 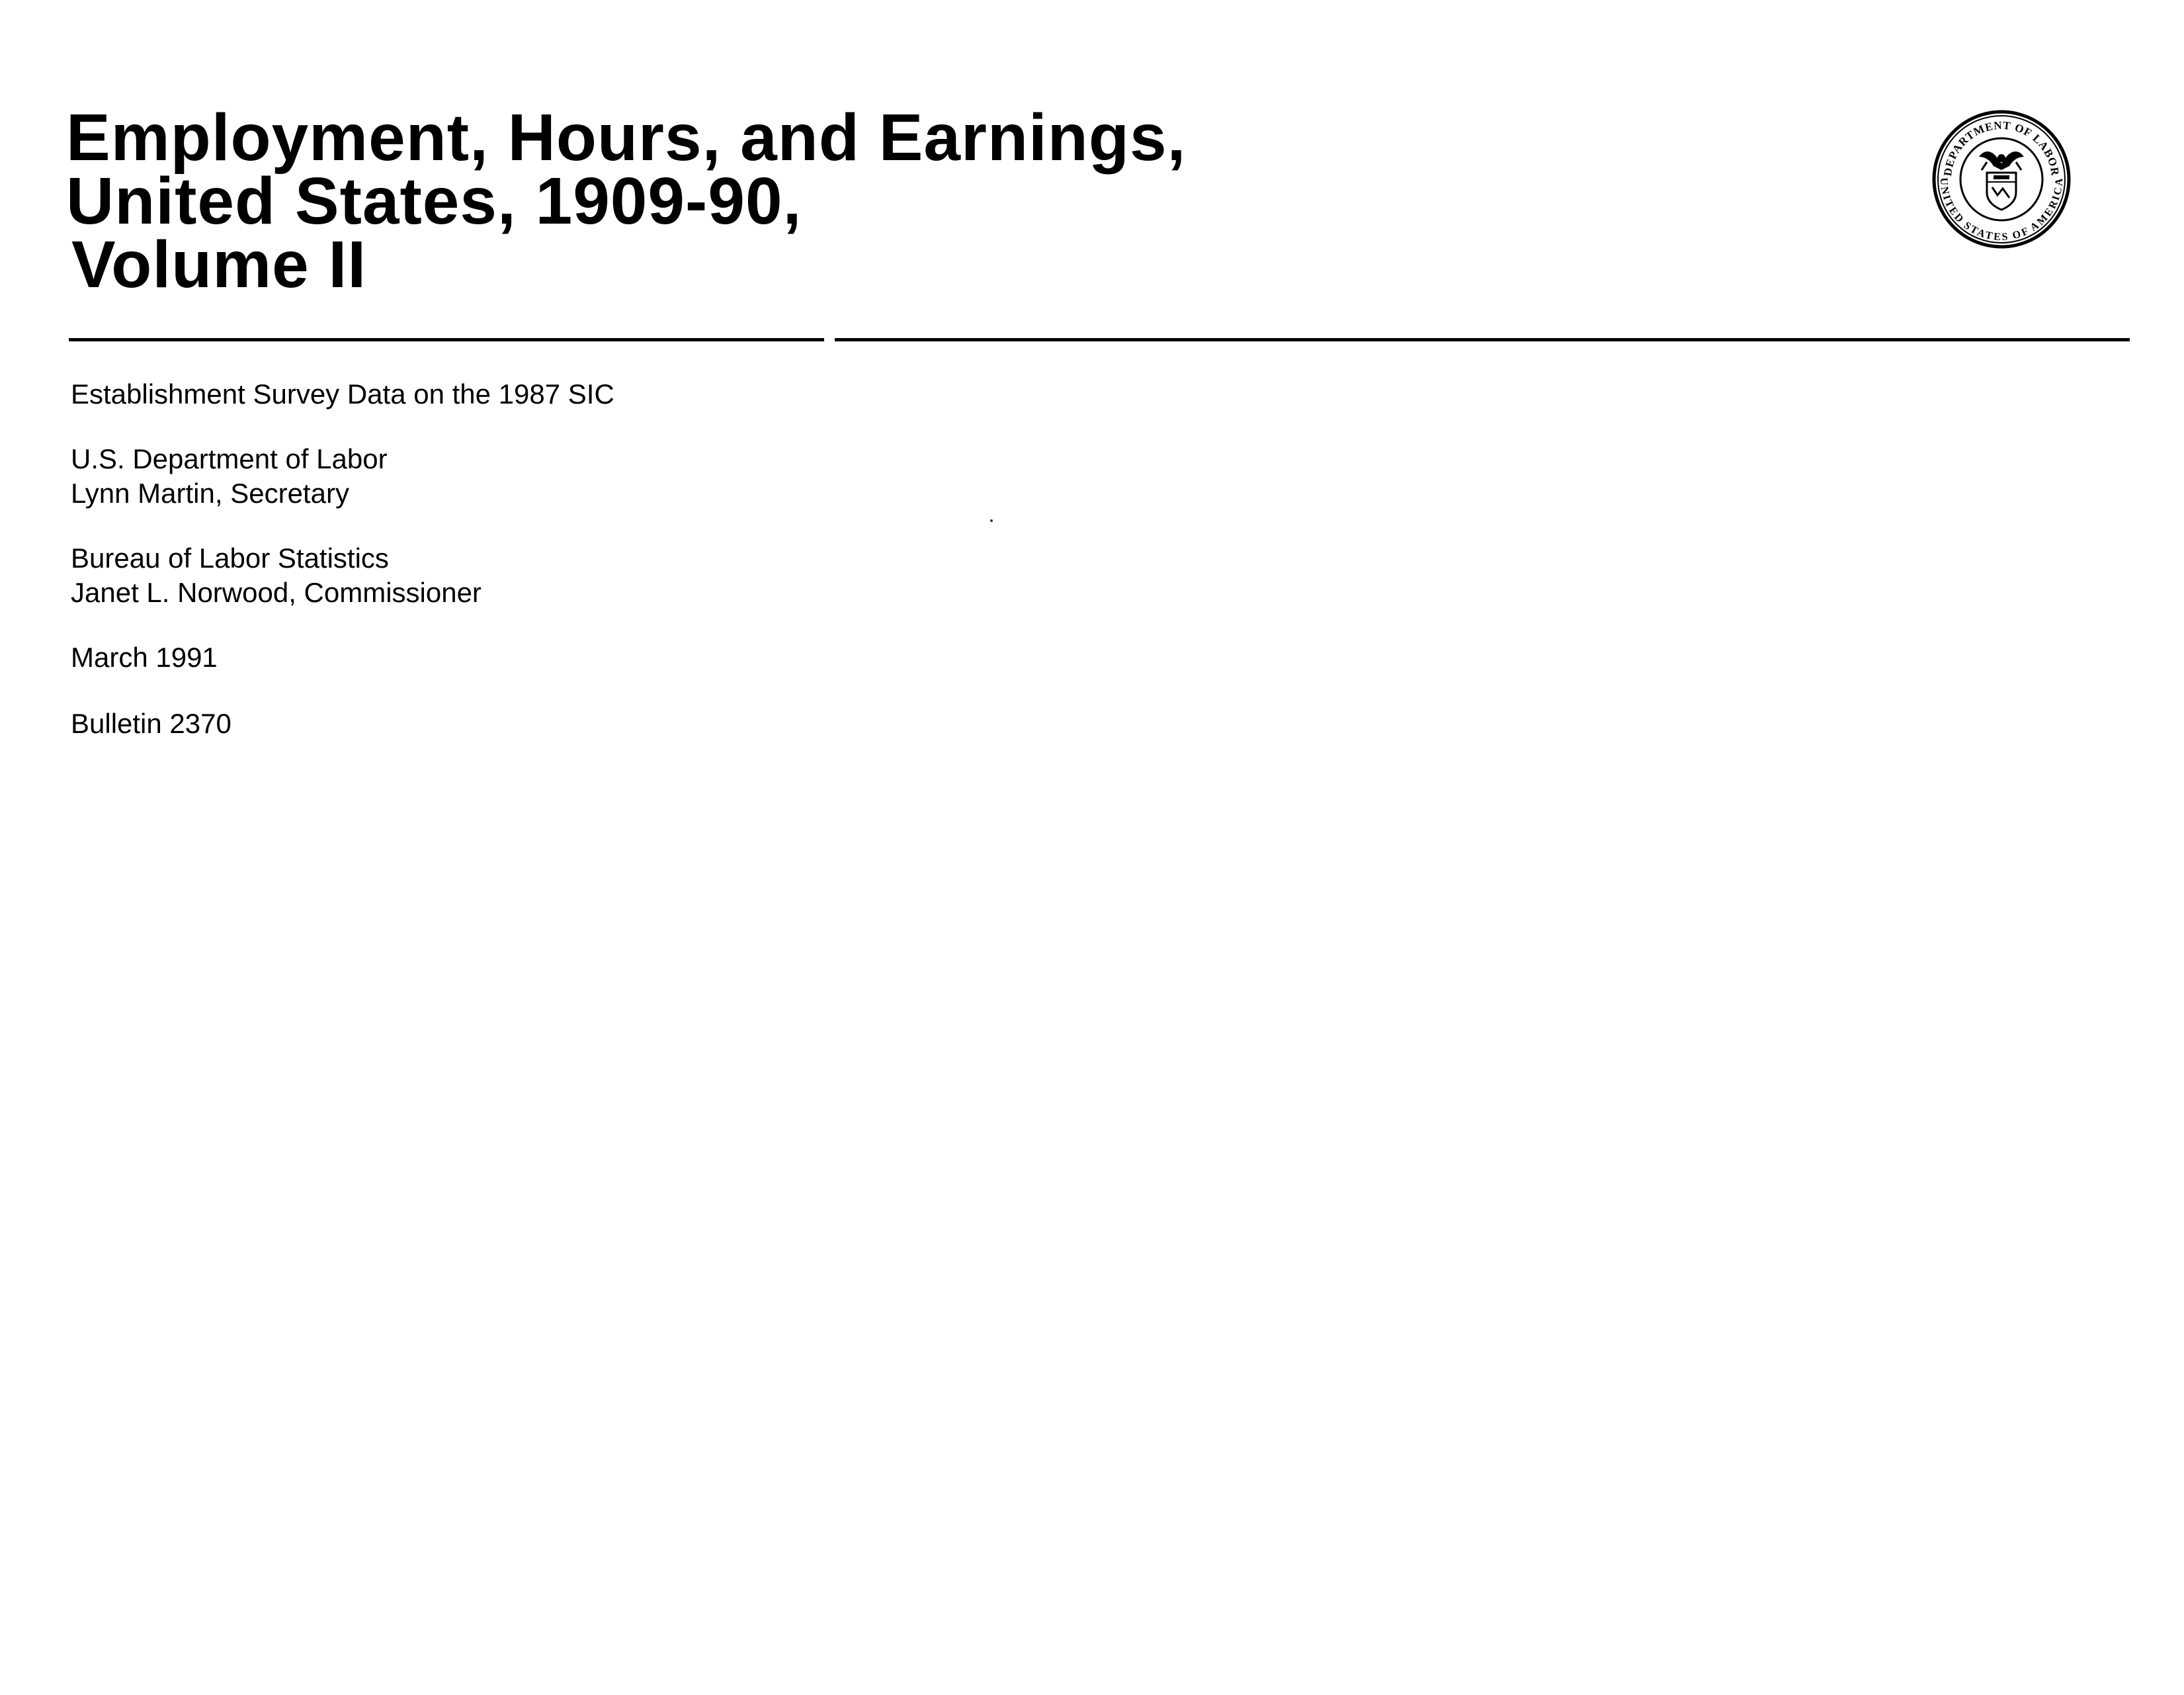 I want to click on divider-rule-left, so click(x=446, y=339).